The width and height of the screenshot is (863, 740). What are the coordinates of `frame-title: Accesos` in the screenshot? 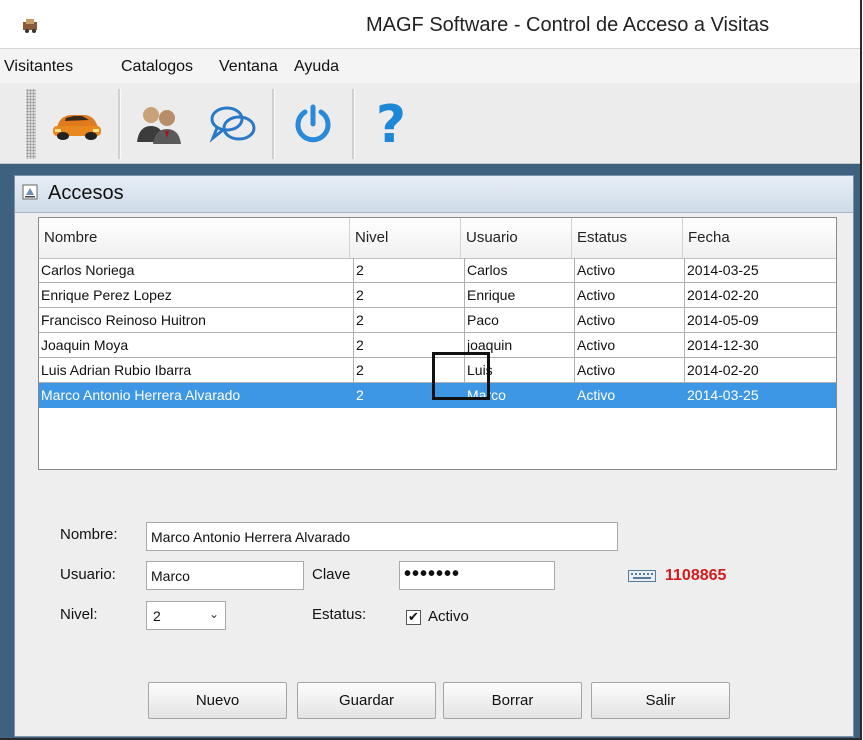 It's located at (86, 193).